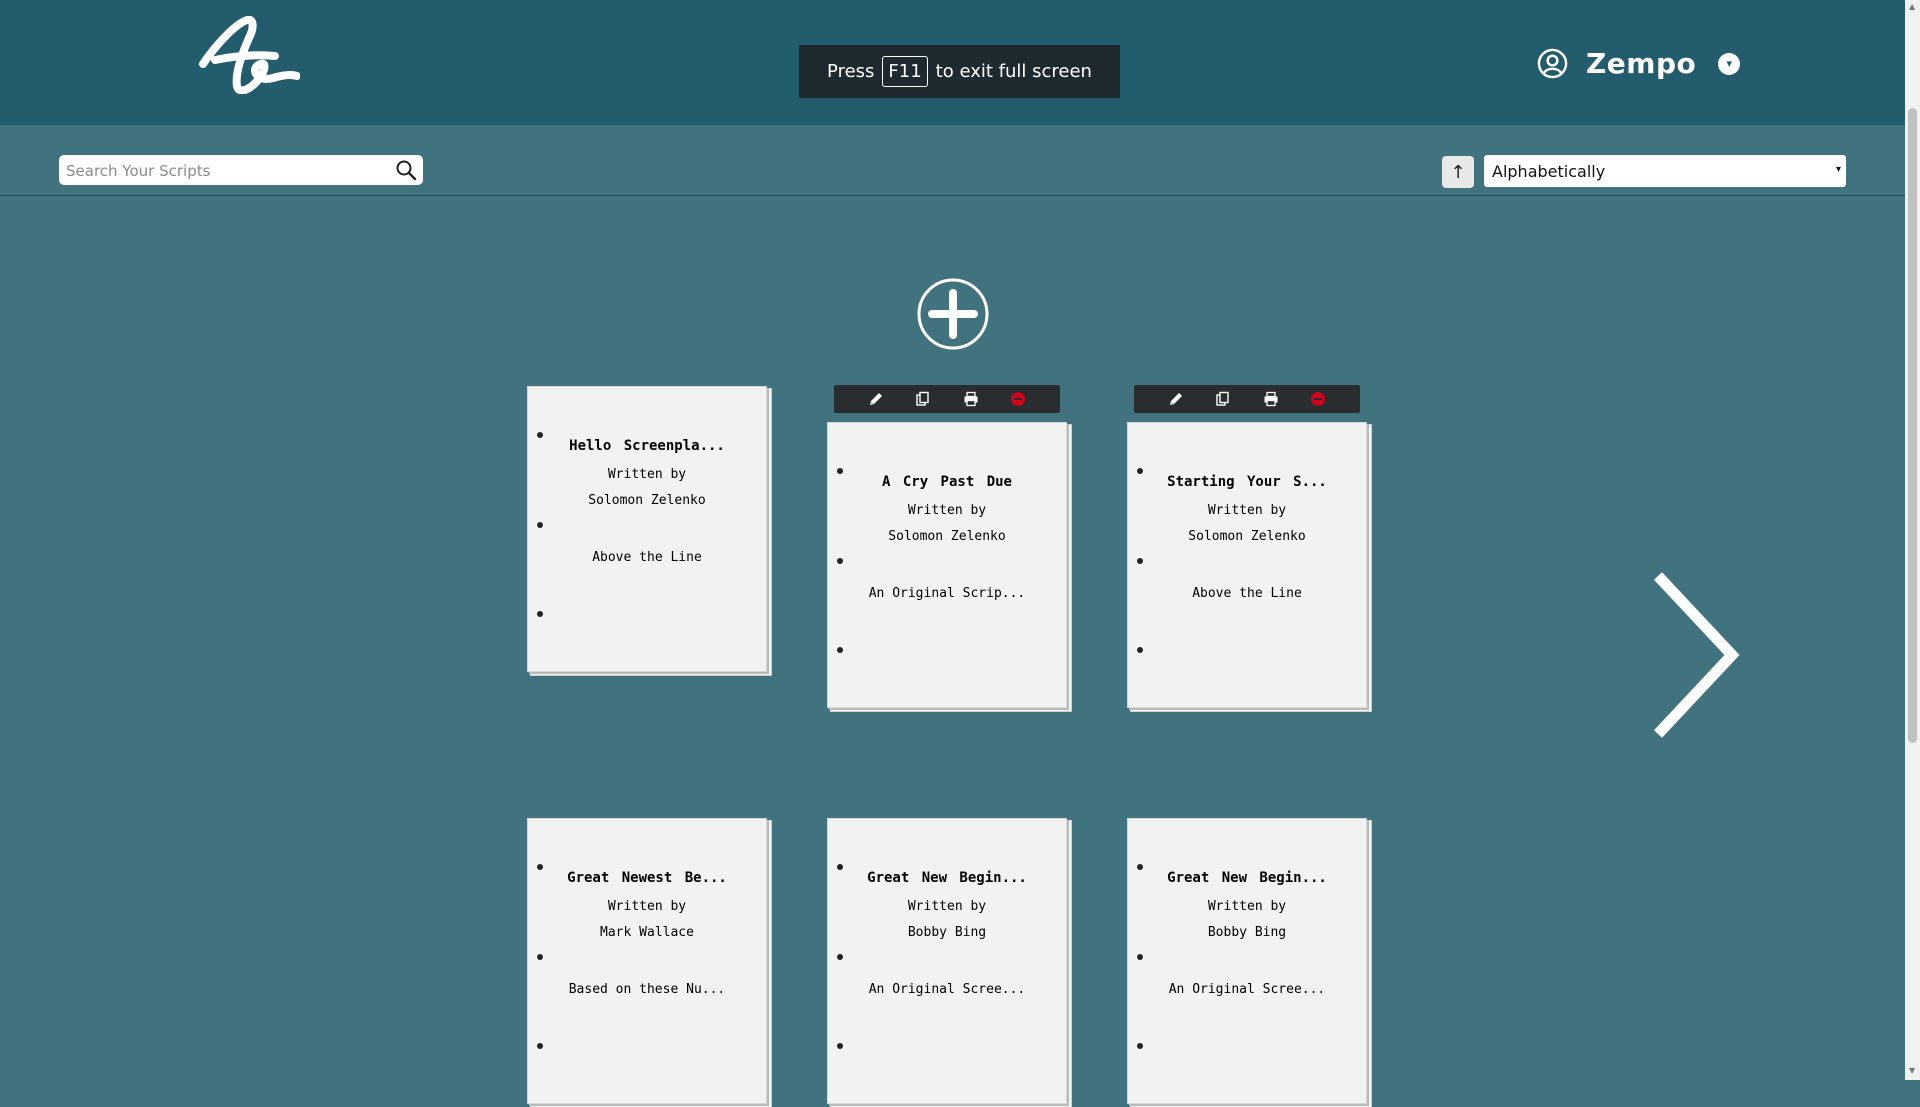  I want to click on username: Zempo, so click(1641, 63).